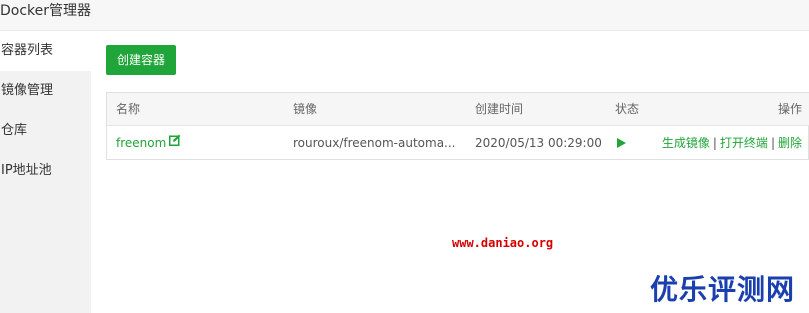  I want to click on column-header-status: 状态, so click(627, 109).